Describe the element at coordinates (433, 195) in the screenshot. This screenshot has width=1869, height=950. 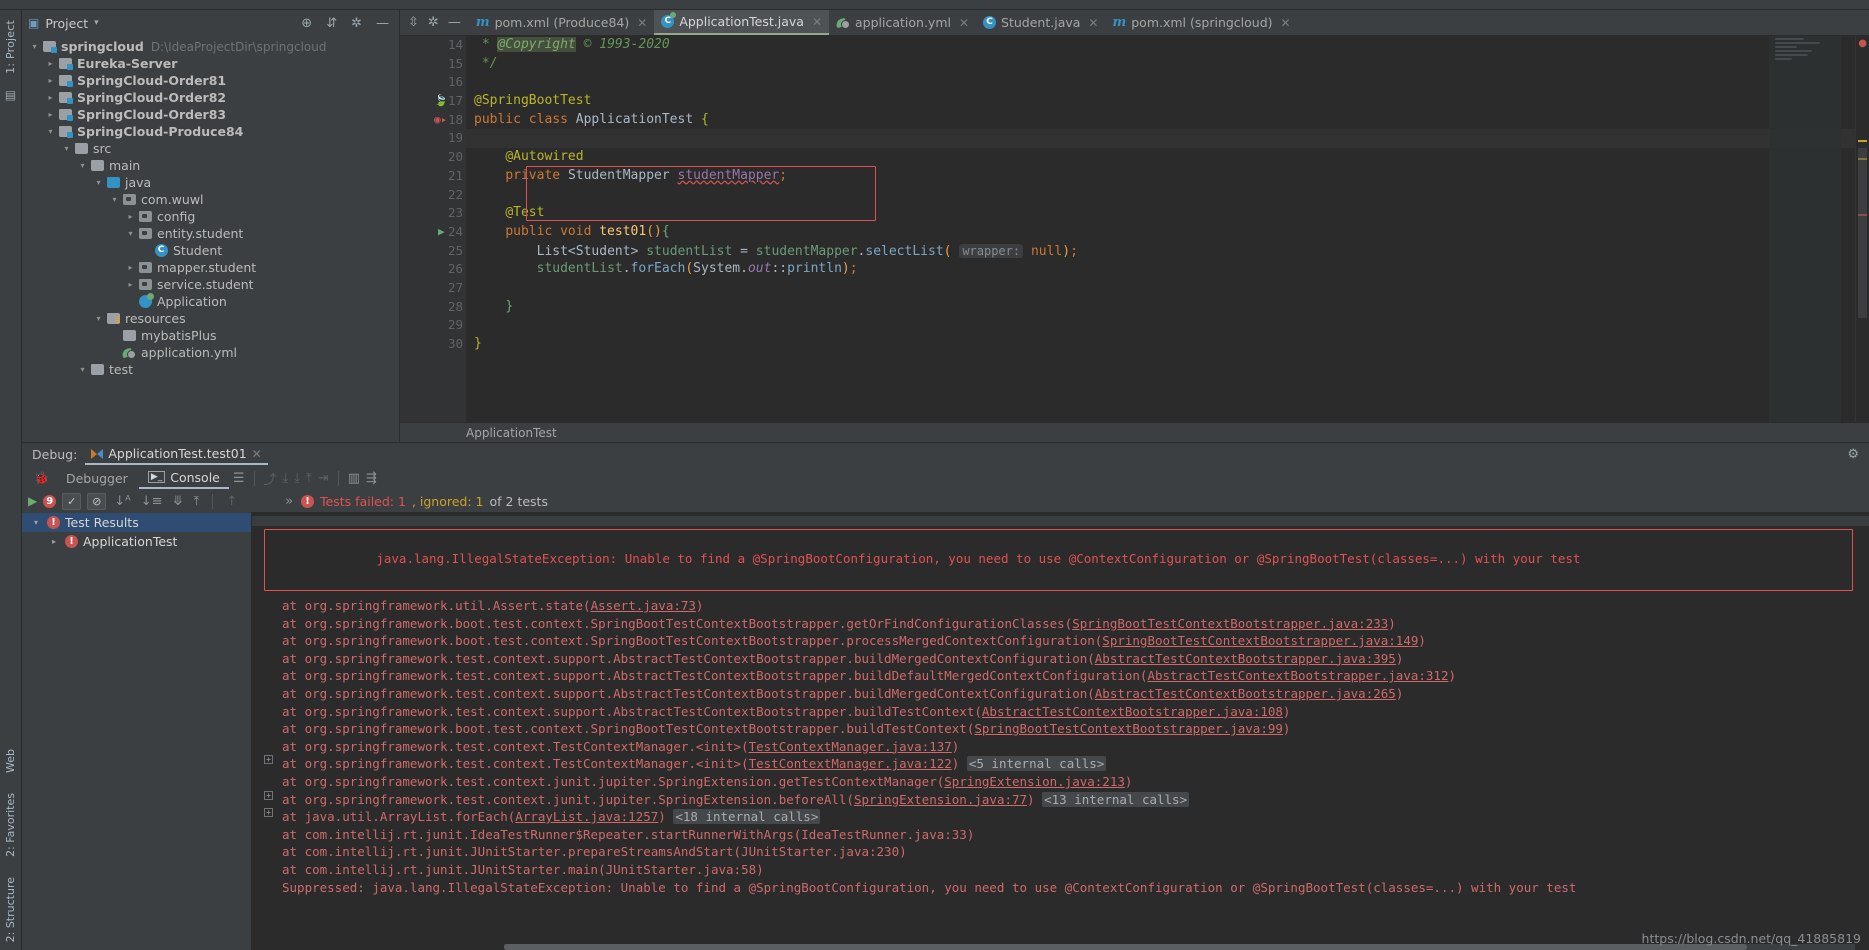
I see `gutter-line: 22` at that location.